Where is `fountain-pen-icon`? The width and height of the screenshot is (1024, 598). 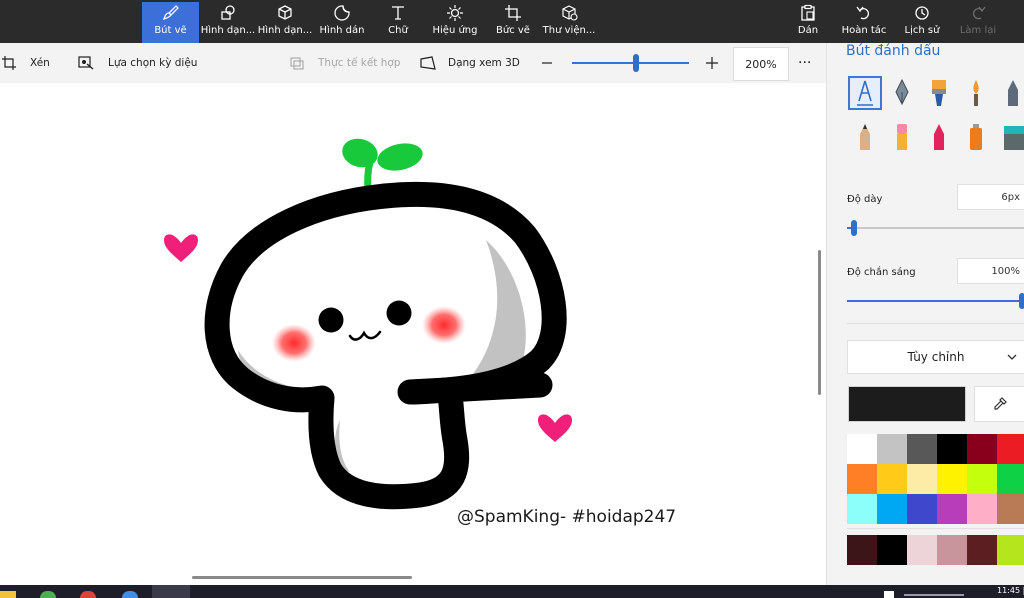
fountain-pen-icon is located at coordinates (902, 92).